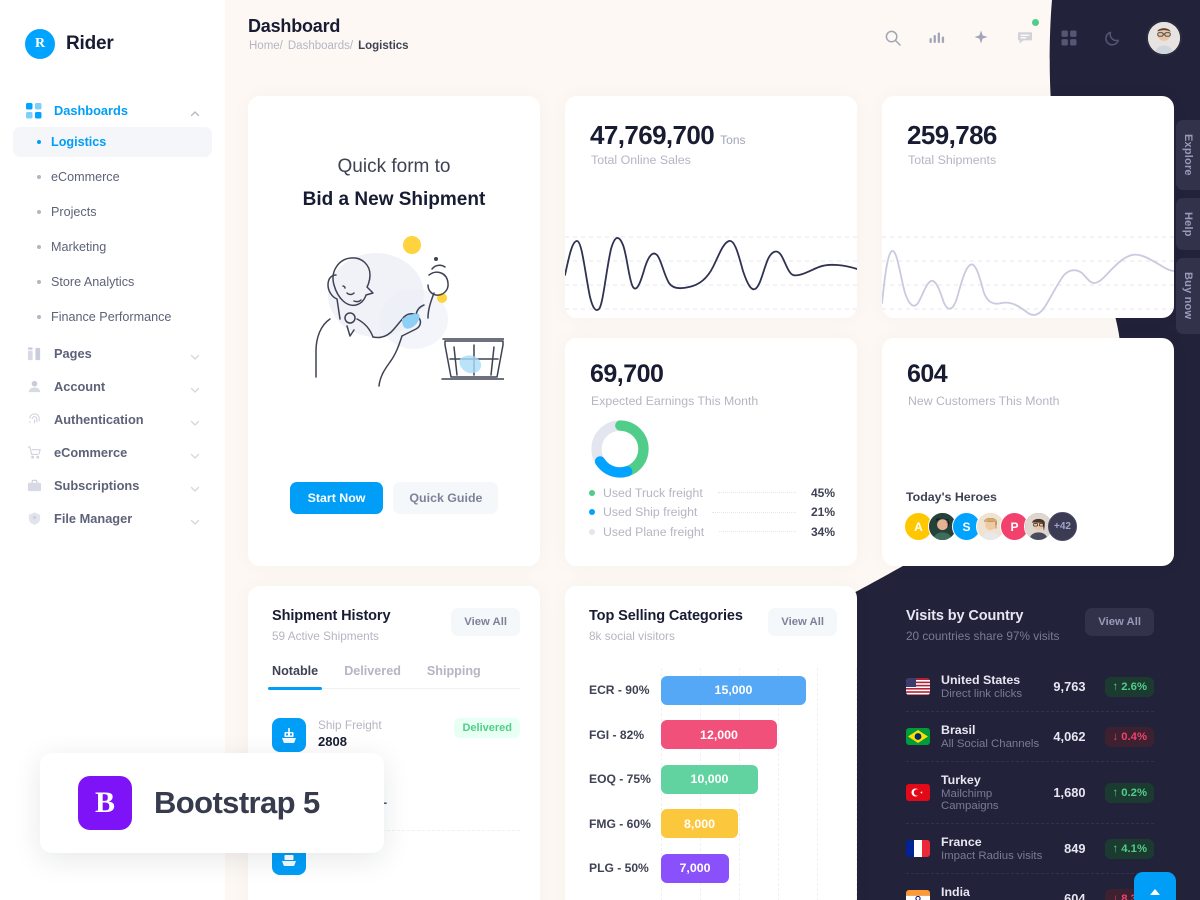  Describe the element at coordinates (1028, 276) in the screenshot. I see `shipments-sparkline` at that location.